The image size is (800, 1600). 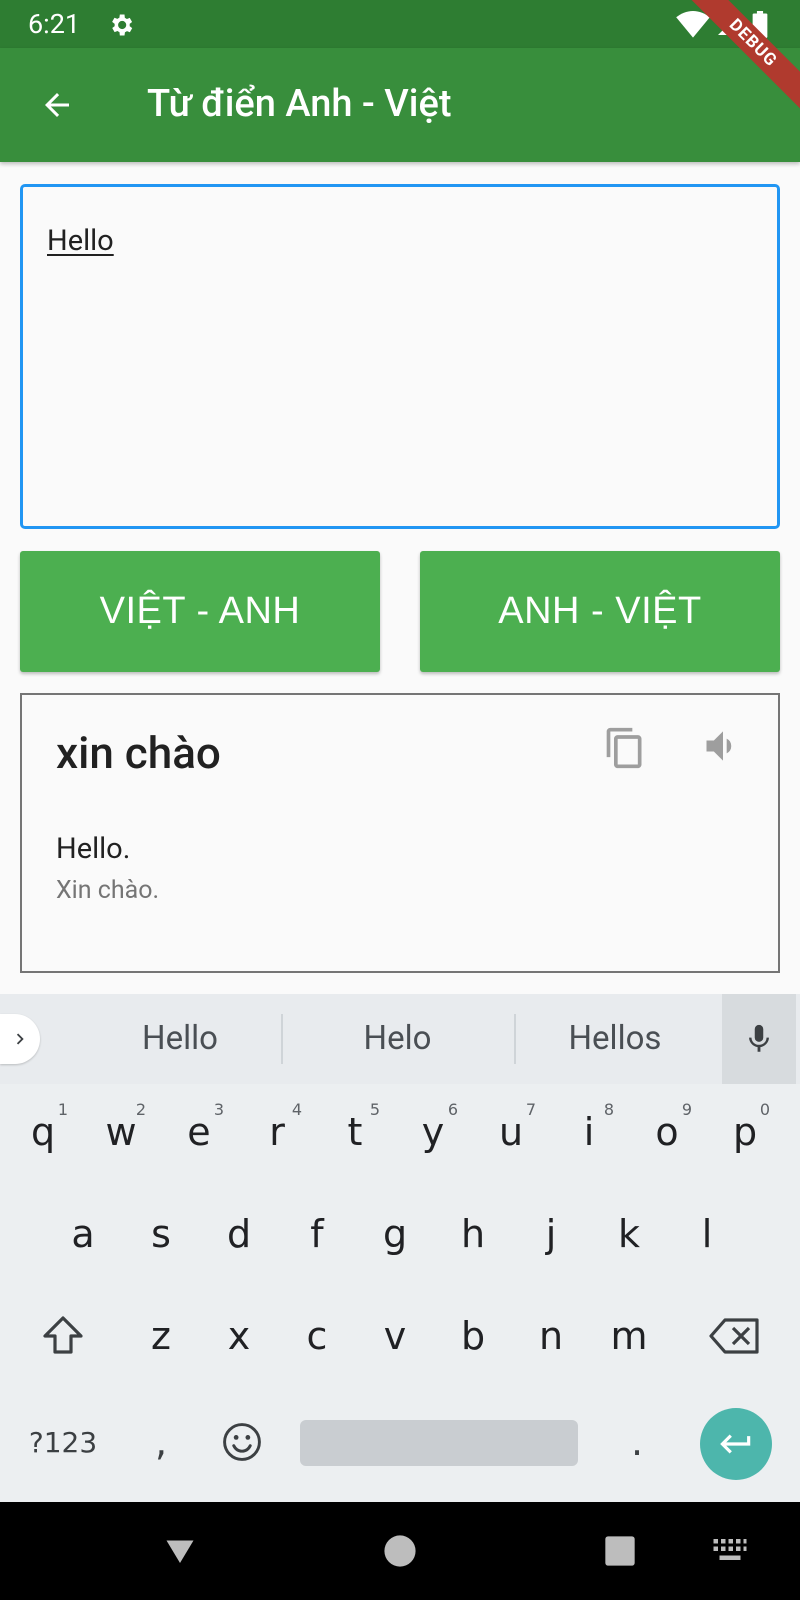 I want to click on key-p: p0, so click(x=745, y=1132).